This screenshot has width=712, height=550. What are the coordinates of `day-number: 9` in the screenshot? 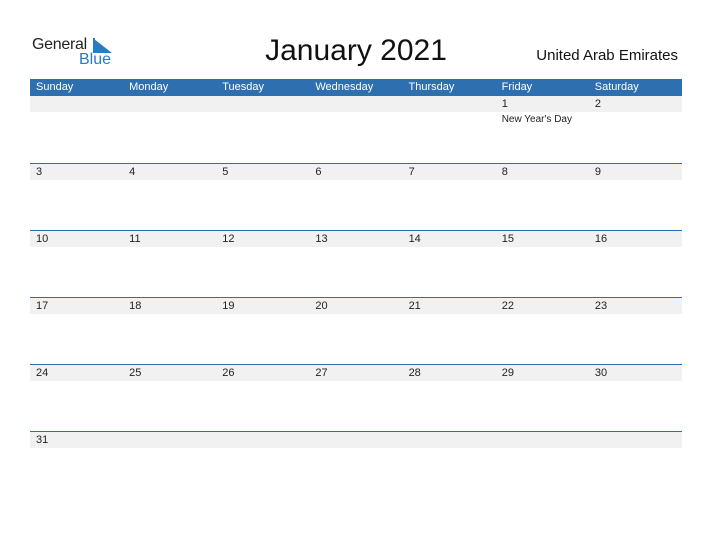 It's located at (597, 172).